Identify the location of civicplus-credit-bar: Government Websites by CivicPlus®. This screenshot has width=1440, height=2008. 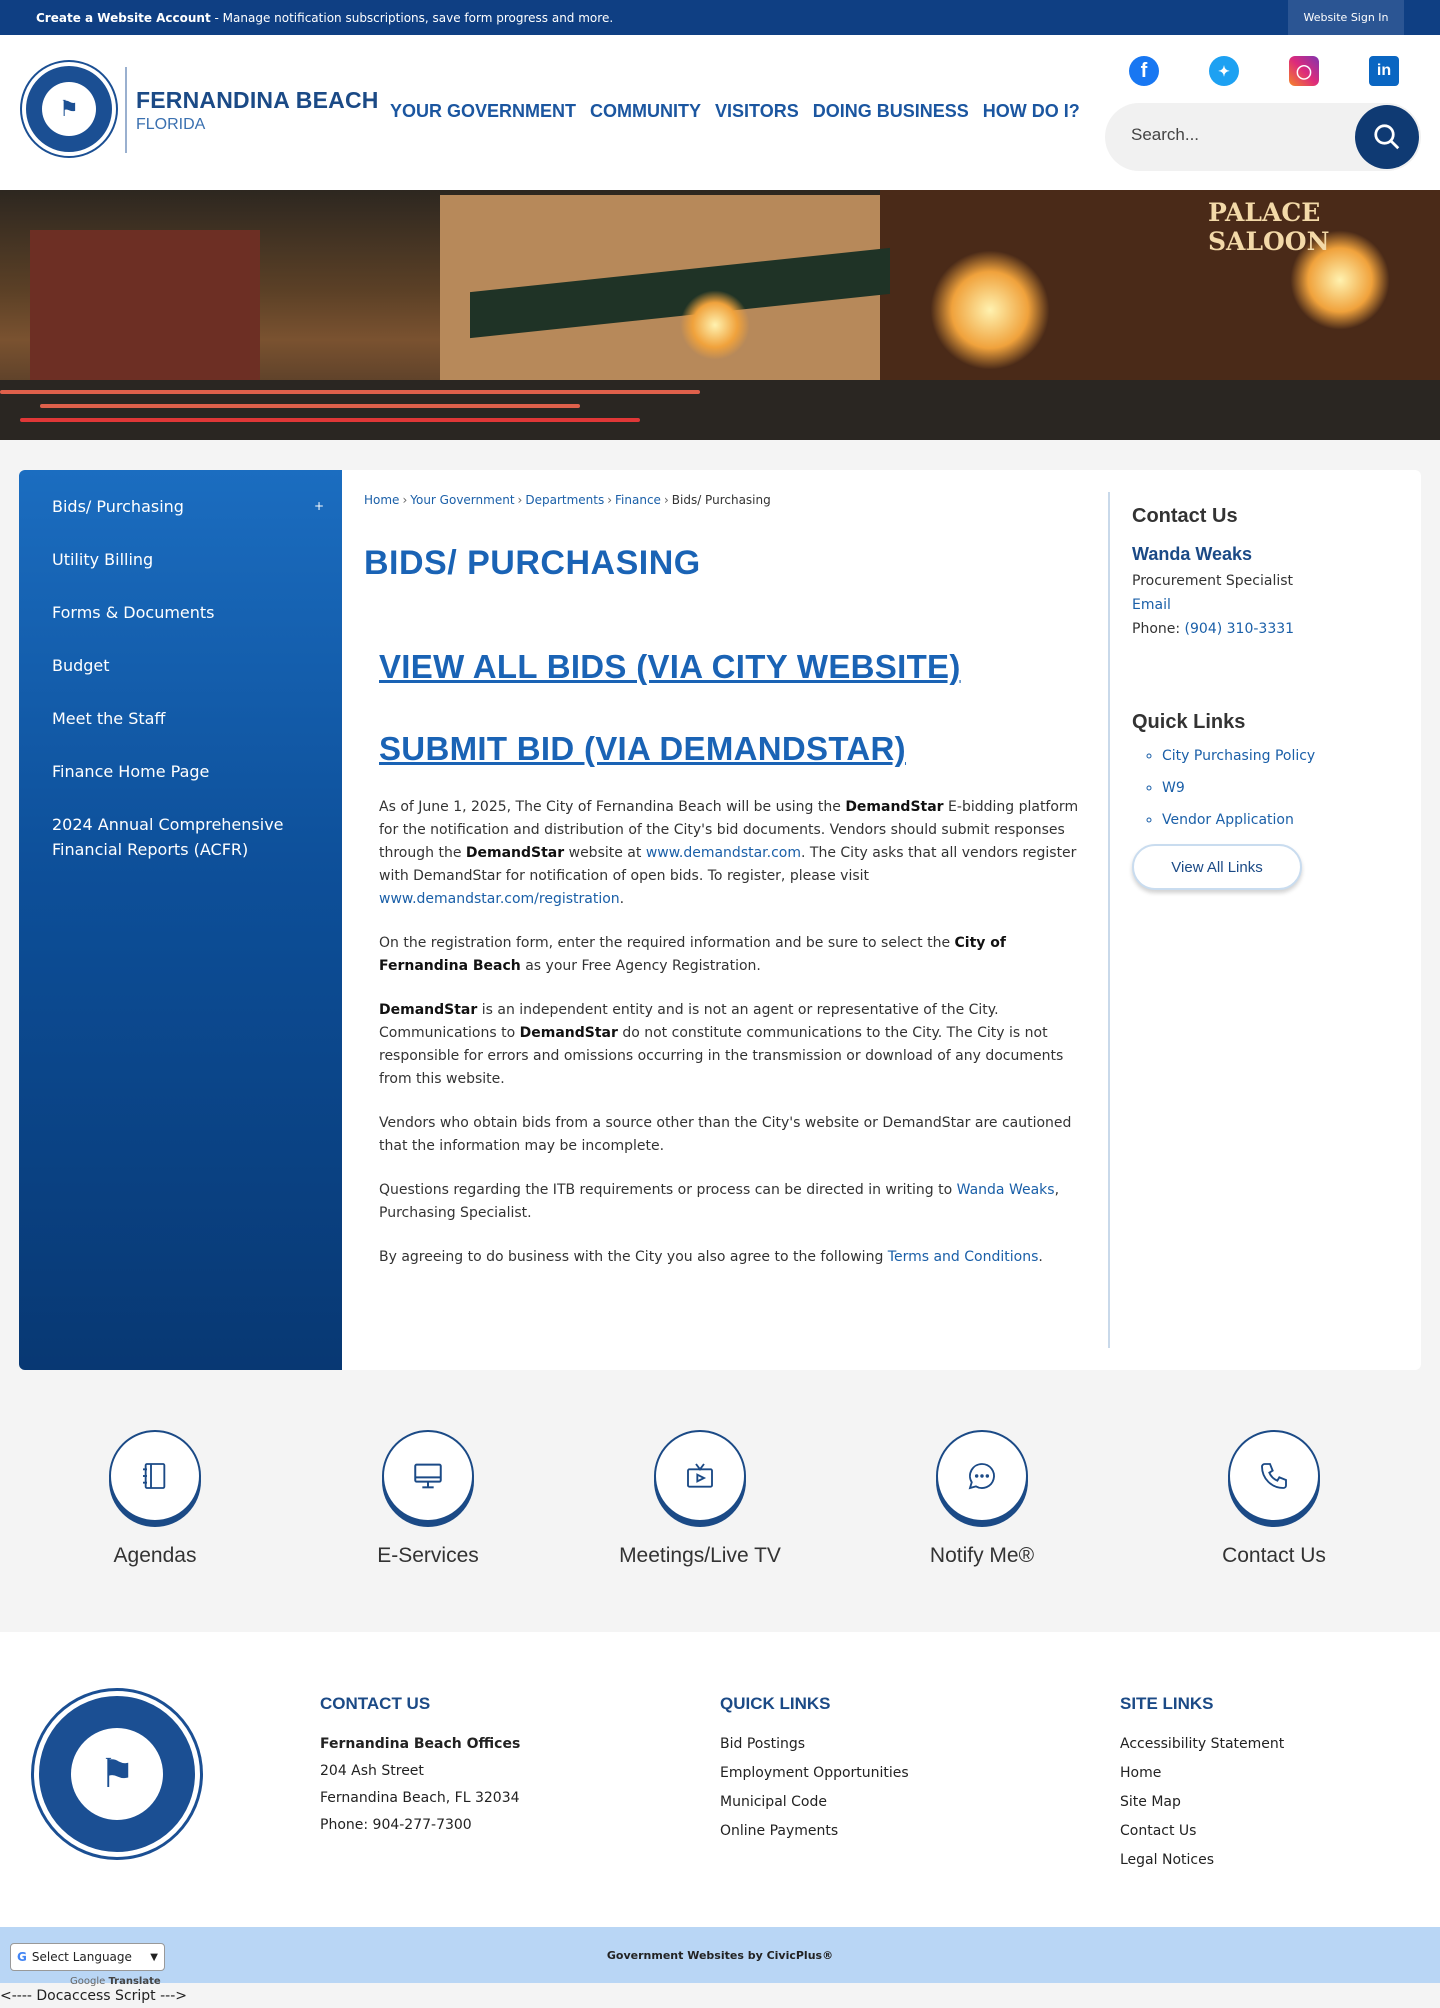
(720, 1955).